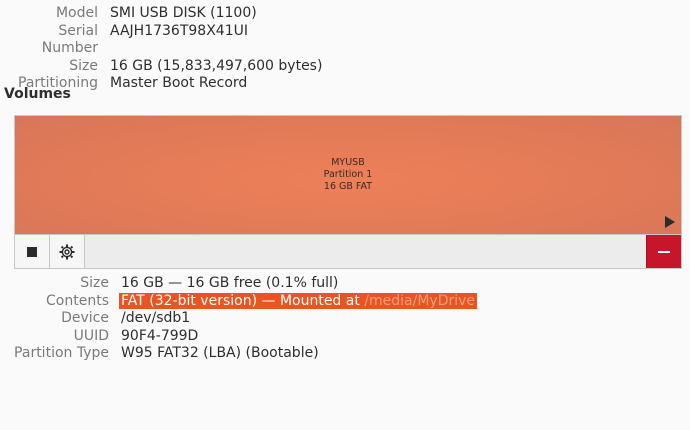  What do you see at coordinates (220, 353) in the screenshot?
I see `partition-type-value: W95 FAT32 (LBA) (Bootable)` at bounding box center [220, 353].